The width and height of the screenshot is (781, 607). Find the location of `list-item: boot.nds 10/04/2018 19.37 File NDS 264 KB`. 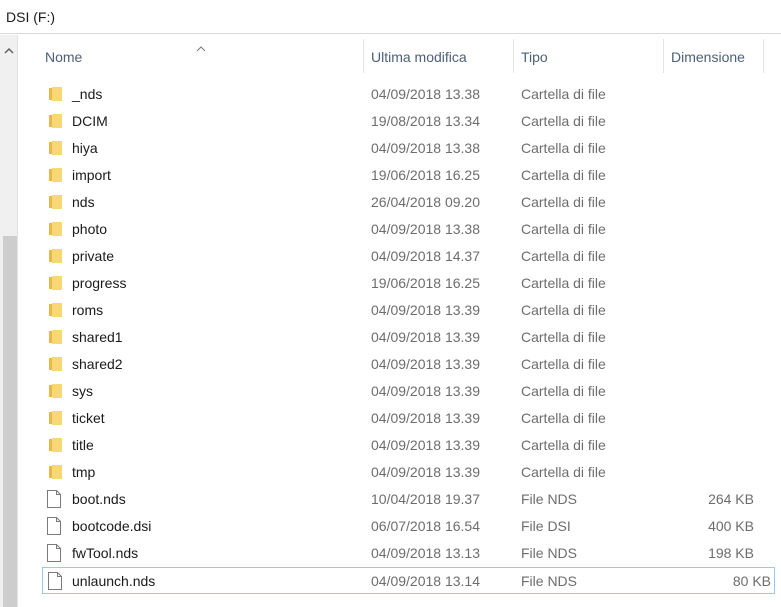

list-item: boot.nds 10/04/2018 19.37 File NDS 264 KB is located at coordinates (399, 499).